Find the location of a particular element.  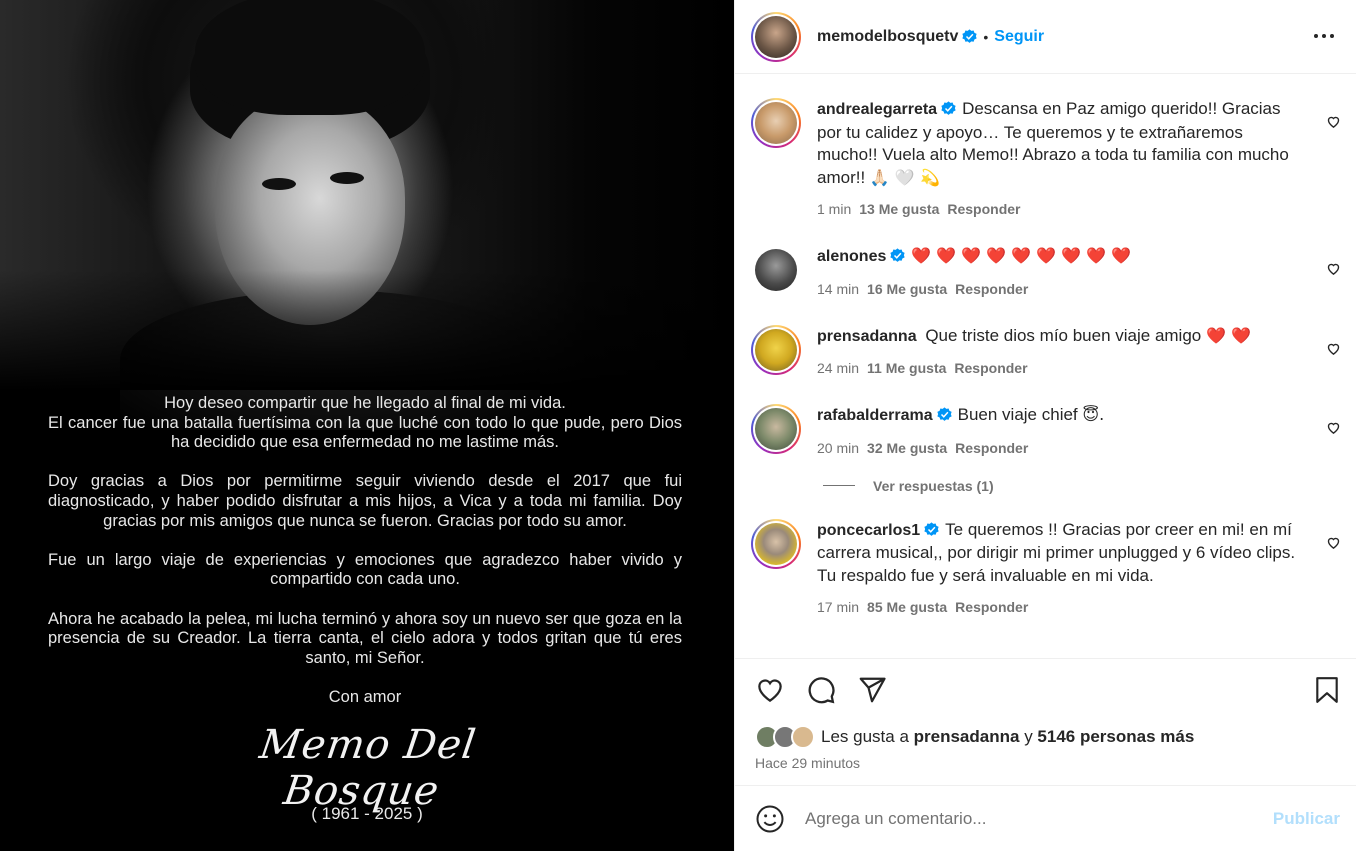

view-replies-label: Ver respuestas (1) is located at coordinates (933, 485).